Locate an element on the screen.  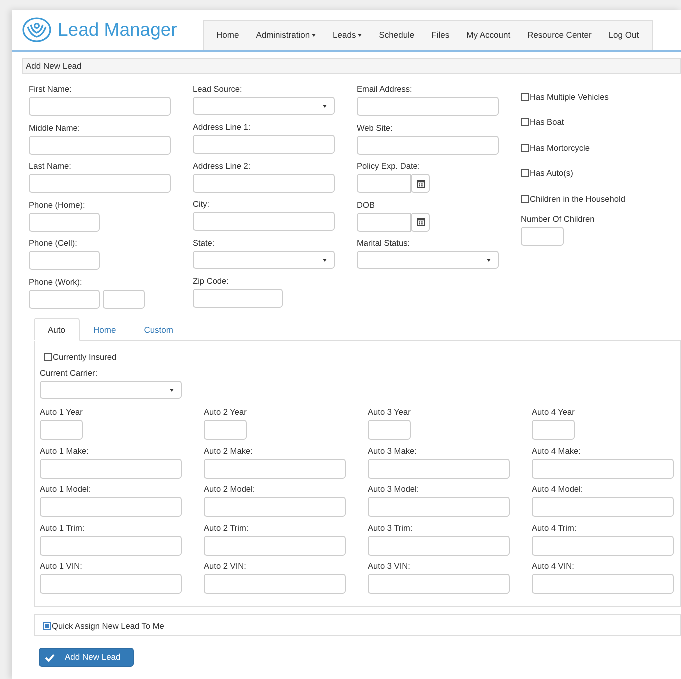
field-label: Address Line 2: is located at coordinates (222, 166).